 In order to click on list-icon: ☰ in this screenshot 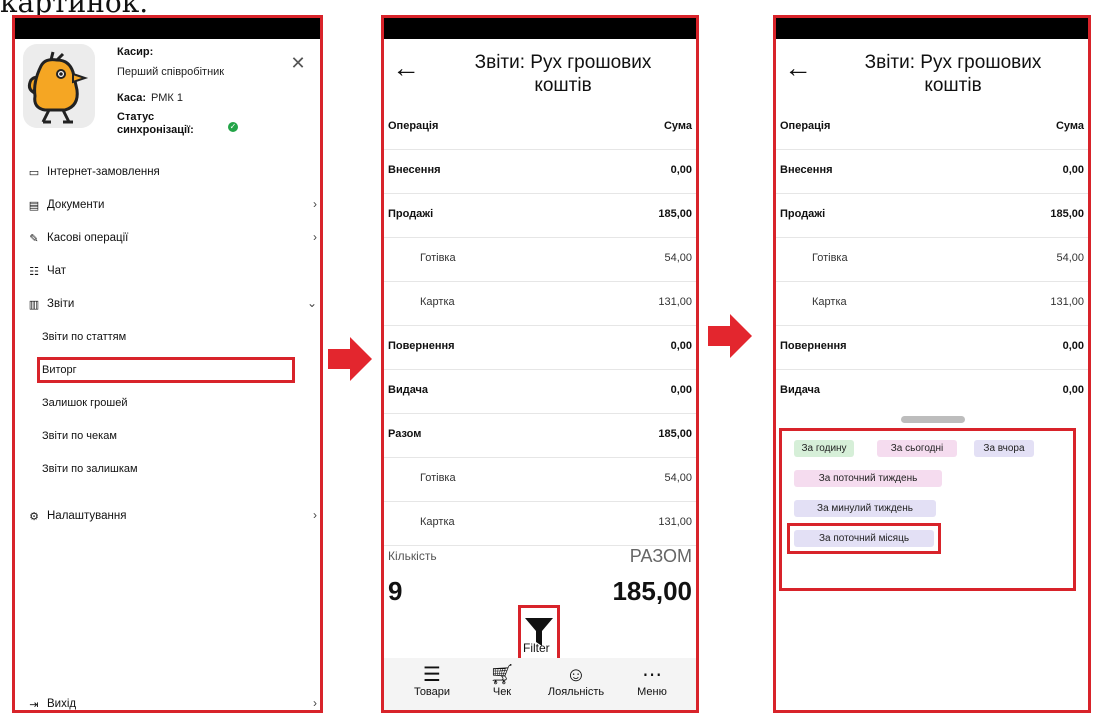, I will do `click(432, 675)`.